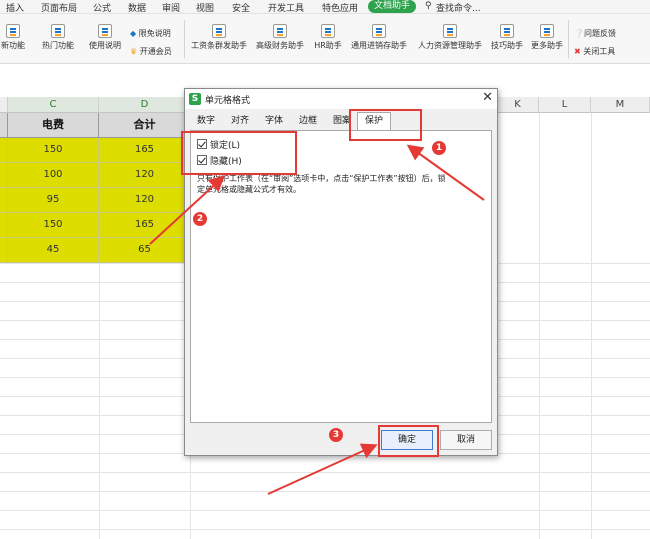 The height and width of the screenshot is (539, 650). Describe the element at coordinates (439, 148) in the screenshot. I see `step-badge-1: 1` at that location.